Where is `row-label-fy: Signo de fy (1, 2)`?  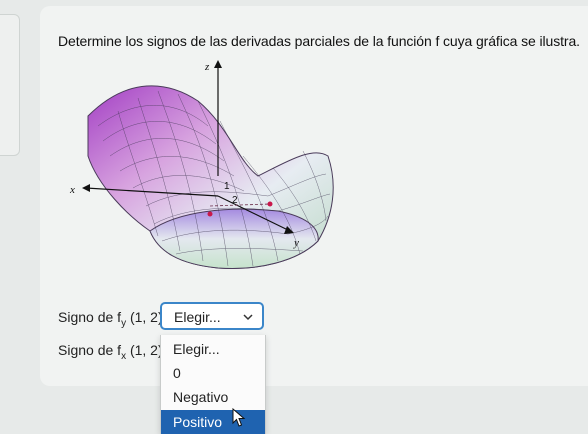
row-label-fy: Signo de fy (1, 2) is located at coordinates (110, 319).